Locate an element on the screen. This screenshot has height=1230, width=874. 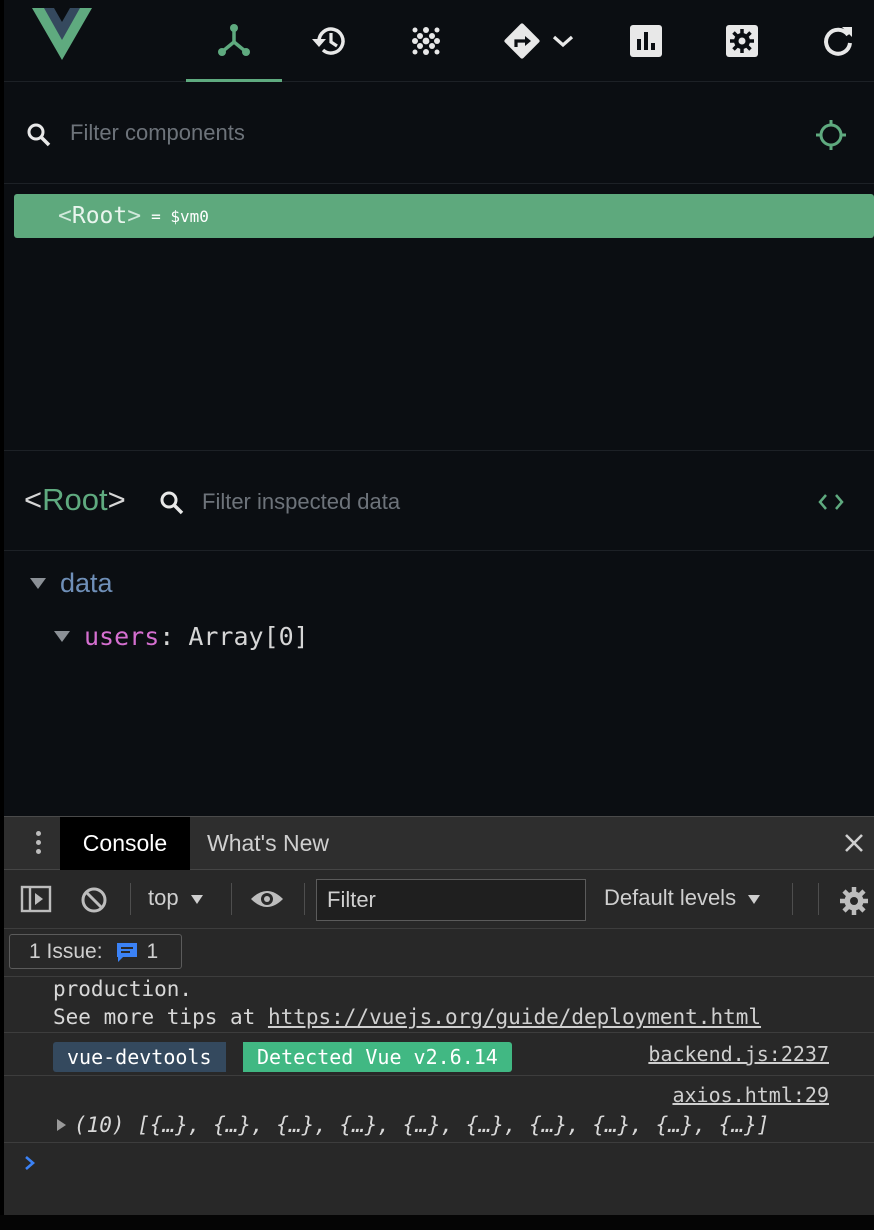
issues-button: 1 Issue: 1 is located at coordinates (95, 951).